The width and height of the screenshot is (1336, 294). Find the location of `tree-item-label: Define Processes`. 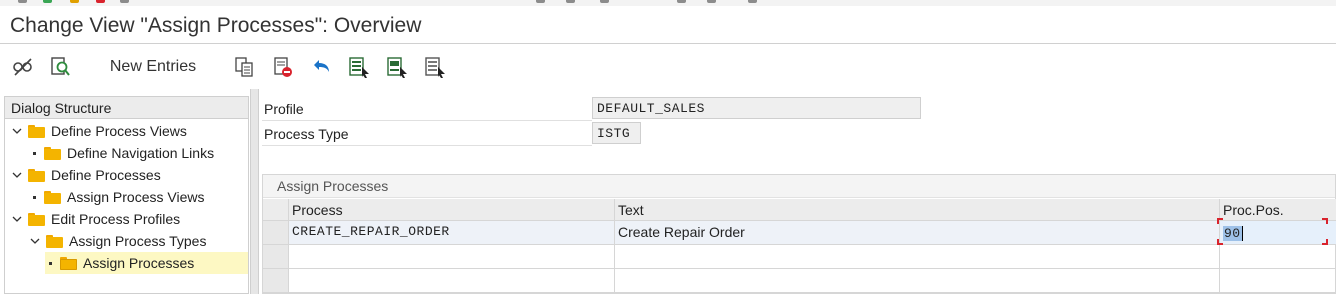

tree-item-label: Define Processes is located at coordinates (106, 175).